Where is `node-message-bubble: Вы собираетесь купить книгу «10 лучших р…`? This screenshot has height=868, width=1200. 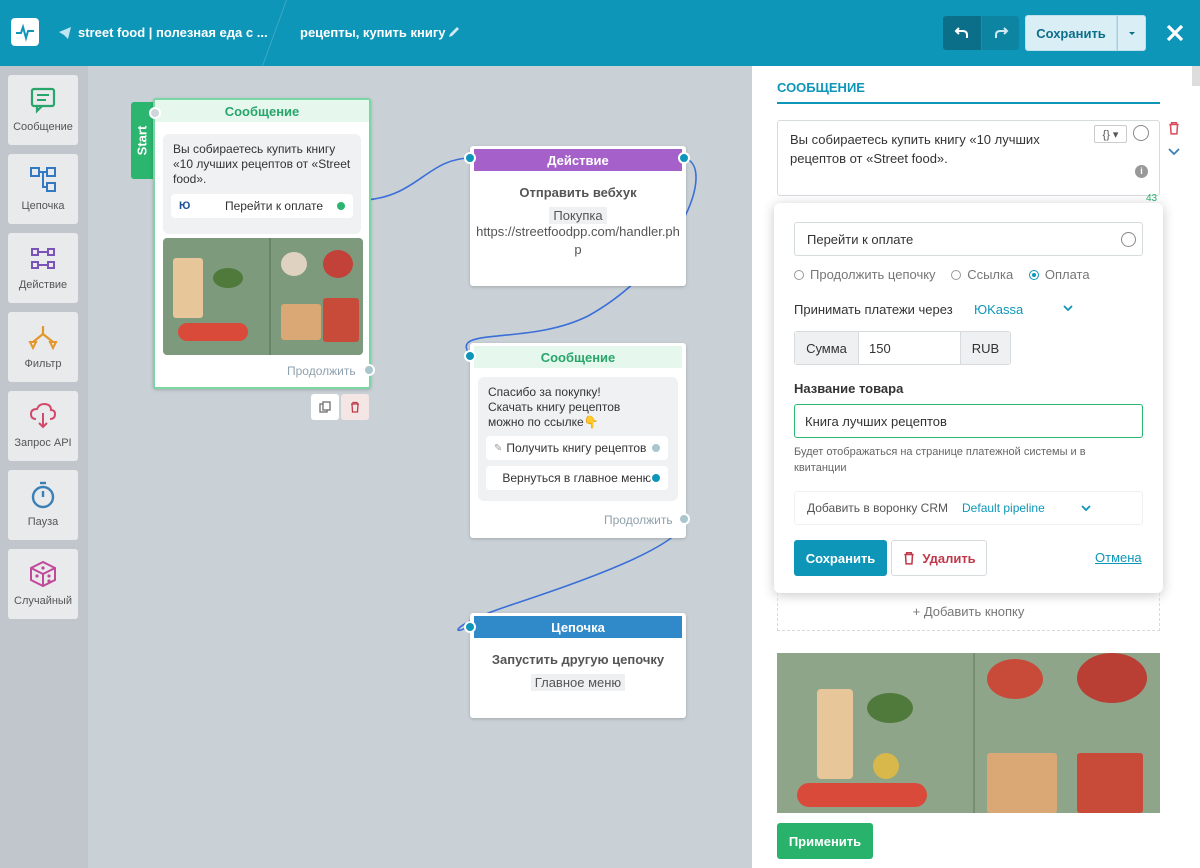 node-message-bubble: Вы собираетесь купить книгу «10 лучших р… is located at coordinates (262, 184).